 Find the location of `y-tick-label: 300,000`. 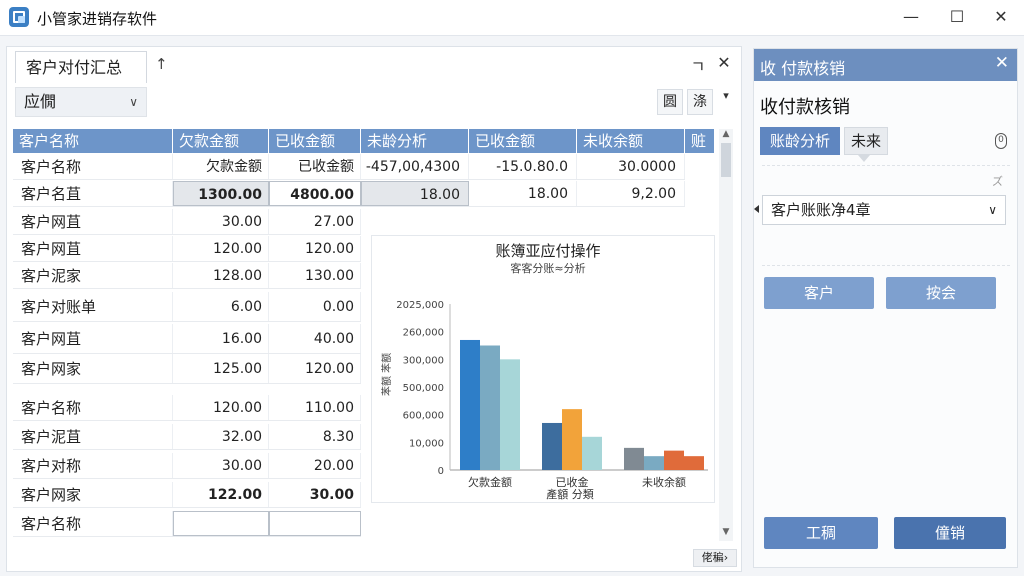

y-tick-label: 300,000 is located at coordinates (423, 360).